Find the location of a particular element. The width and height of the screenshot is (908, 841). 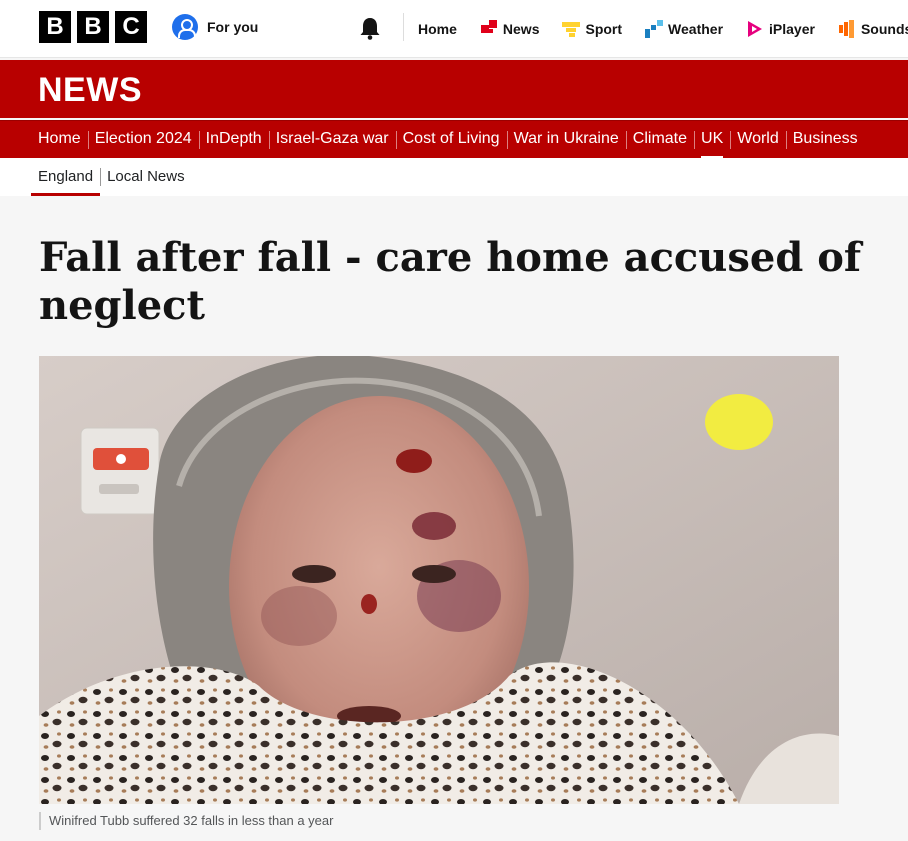

global-nav: Home News Sport Weather iPlayer Sounds is located at coordinates (663, 29).